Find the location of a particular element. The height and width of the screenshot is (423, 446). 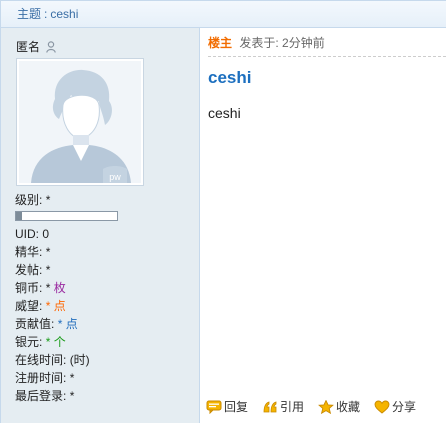

stat-register-time: 注册时间: * is located at coordinates (66, 378).